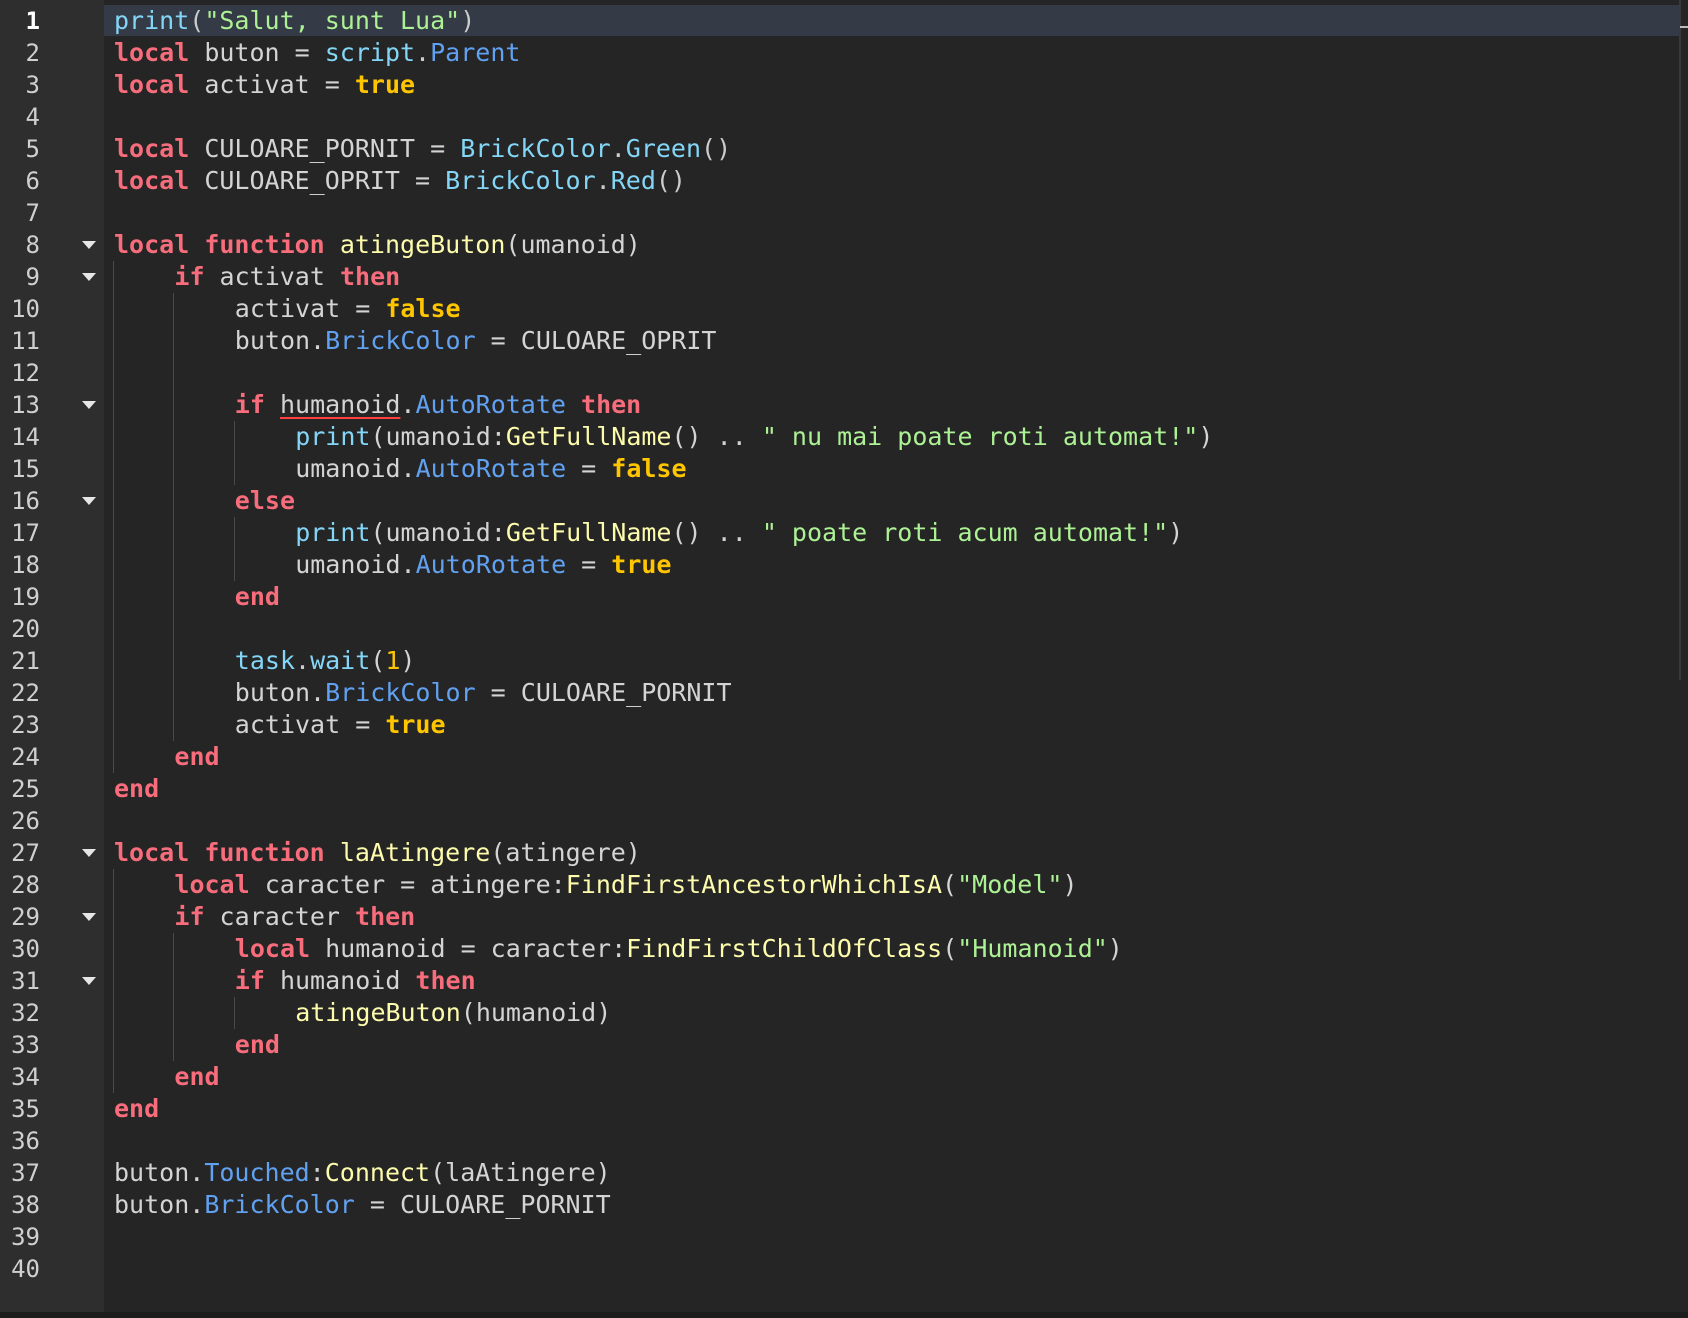 The image size is (1688, 1318). Describe the element at coordinates (294, 917) in the screenshot. I see `code-line: if caracter then` at that location.